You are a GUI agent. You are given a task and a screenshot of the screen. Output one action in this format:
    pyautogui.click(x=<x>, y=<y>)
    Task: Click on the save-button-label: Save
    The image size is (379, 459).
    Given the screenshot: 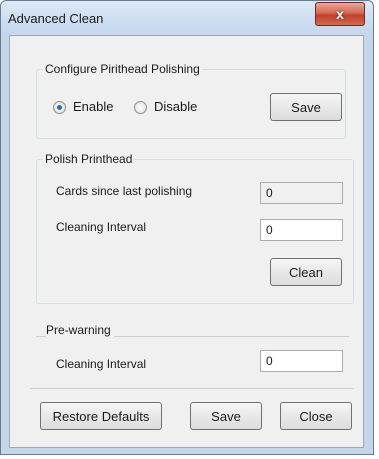 What is the action you would take?
    pyautogui.click(x=226, y=416)
    